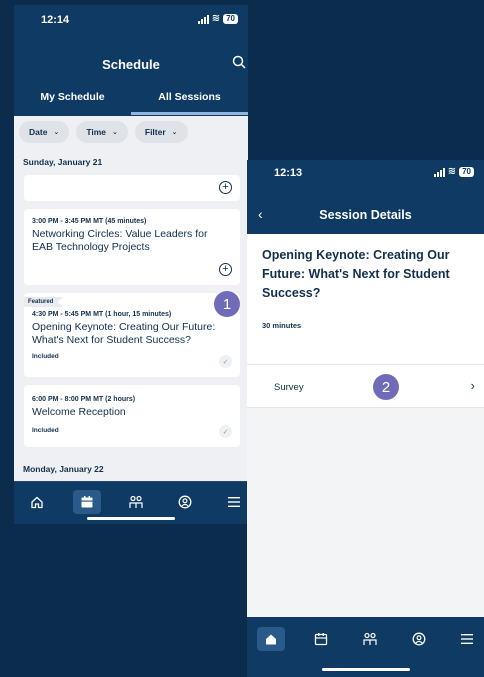  Describe the element at coordinates (55, 20) in the screenshot. I see `status-time: 12:14` at that location.